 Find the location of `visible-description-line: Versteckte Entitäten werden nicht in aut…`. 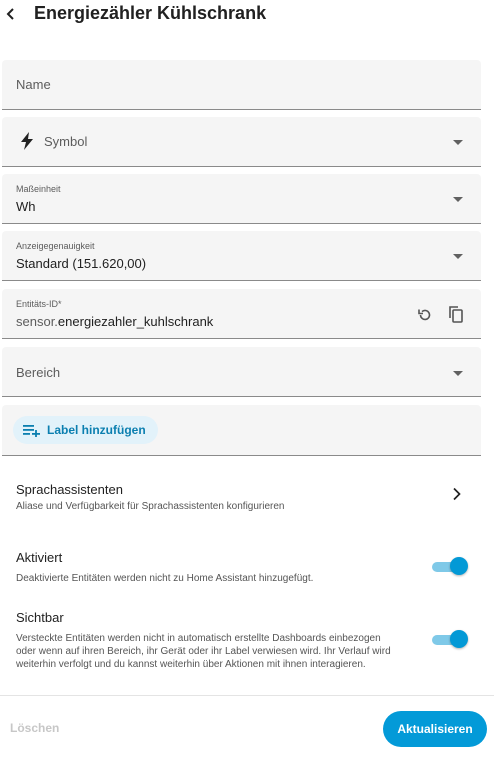

visible-description-line: Versteckte Entitäten werden nicht in aut… is located at coordinates (198, 638).